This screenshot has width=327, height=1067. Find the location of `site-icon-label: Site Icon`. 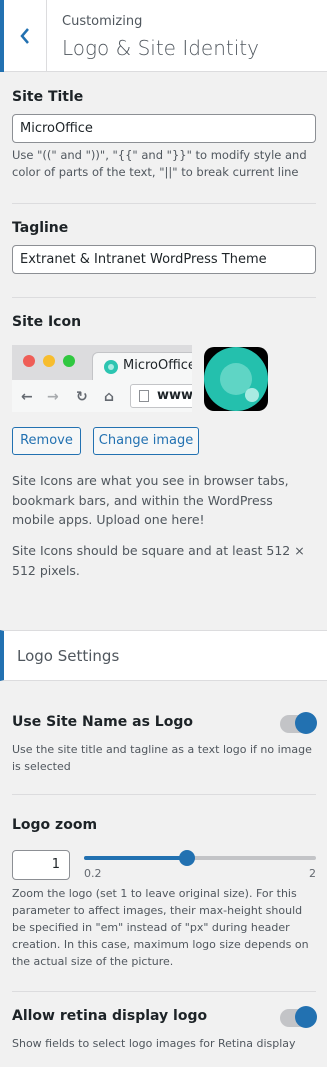

site-icon-label: Site Icon is located at coordinates (47, 322).